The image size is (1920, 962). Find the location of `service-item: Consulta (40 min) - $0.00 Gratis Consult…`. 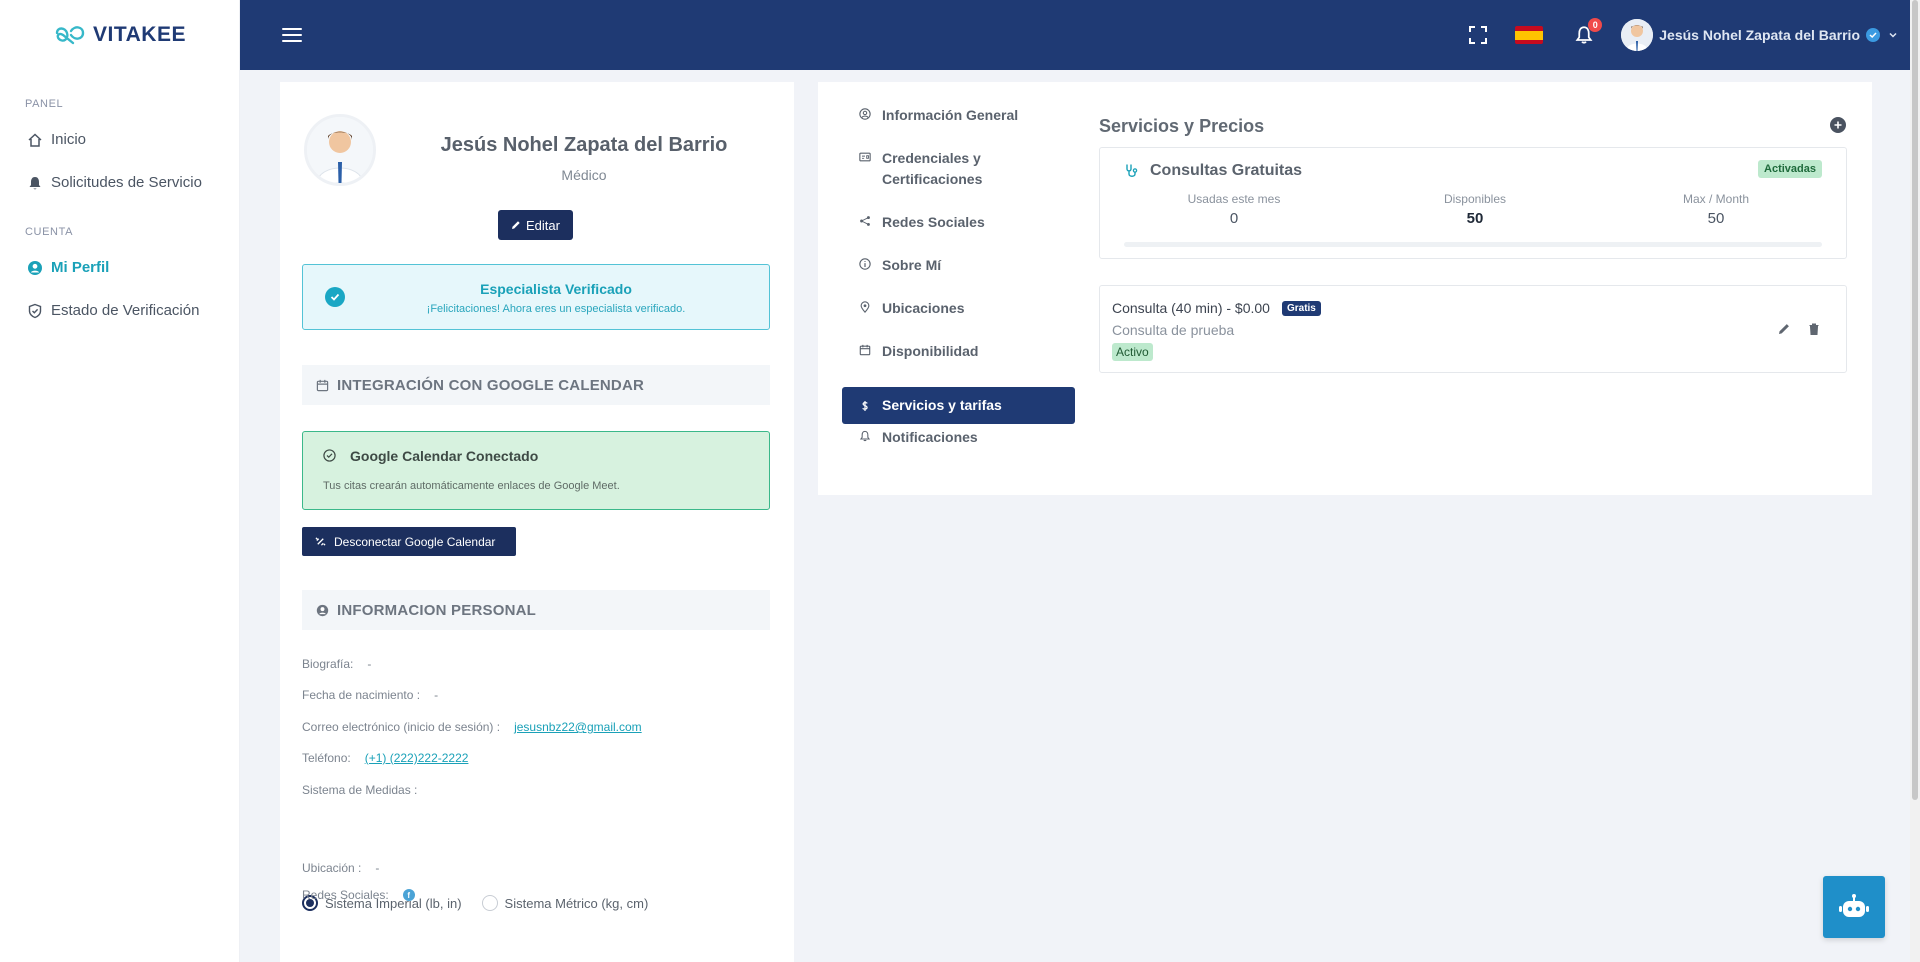

service-item: Consulta (40 min) - $0.00 Gratis Consult… is located at coordinates (1473, 329).